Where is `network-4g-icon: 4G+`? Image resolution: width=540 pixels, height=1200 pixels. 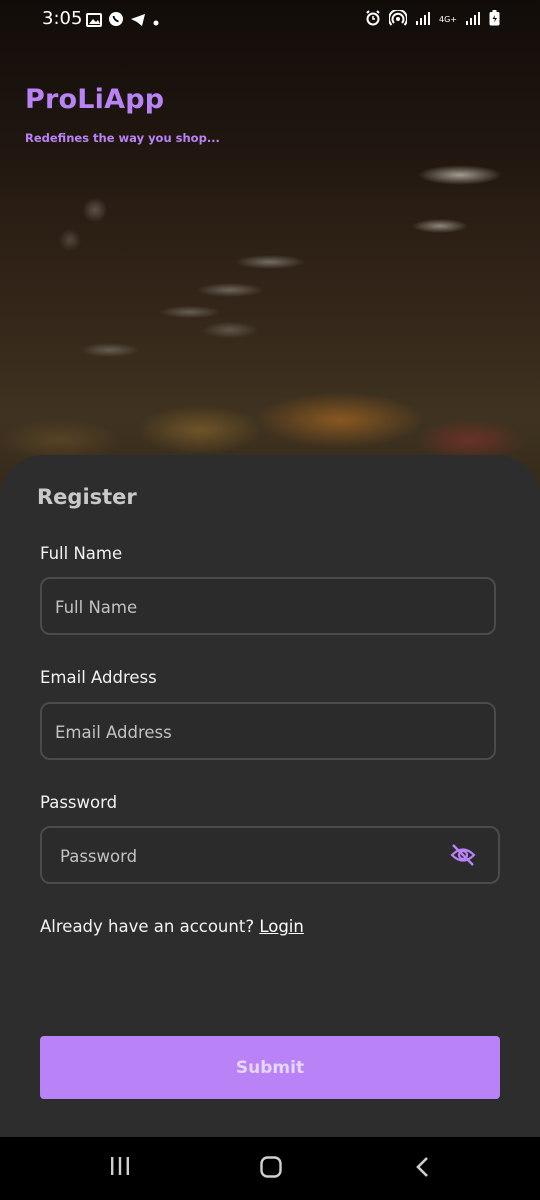
network-4g-icon: 4G+ is located at coordinates (448, 19).